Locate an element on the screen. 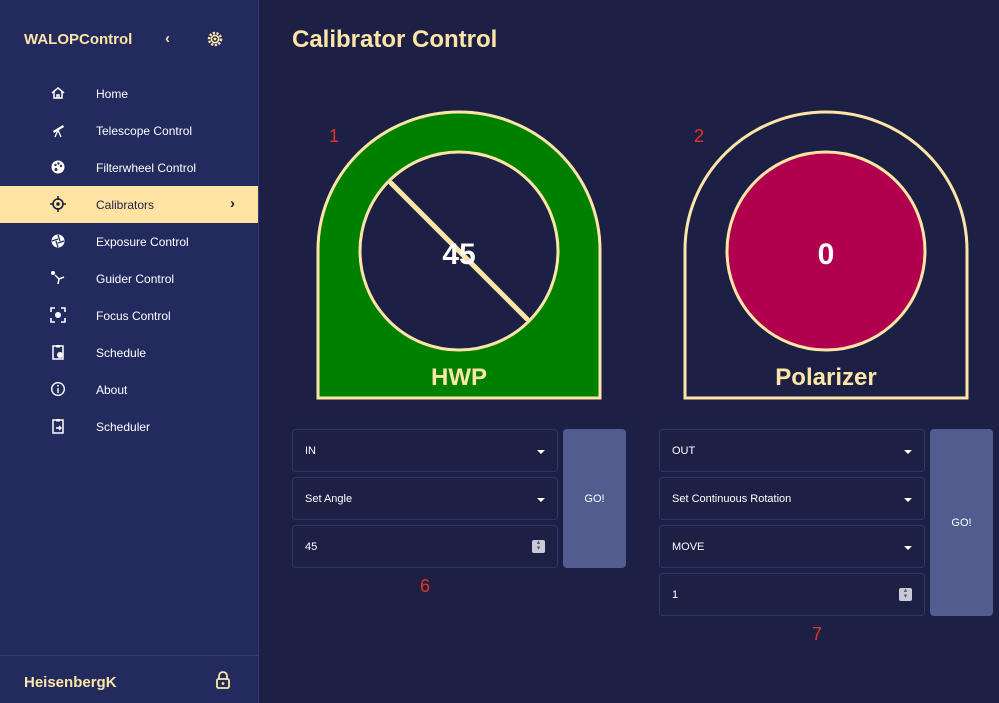 This screenshot has height=703, width=999. hwp-mode-value: Set Angle is located at coordinates (329, 499).